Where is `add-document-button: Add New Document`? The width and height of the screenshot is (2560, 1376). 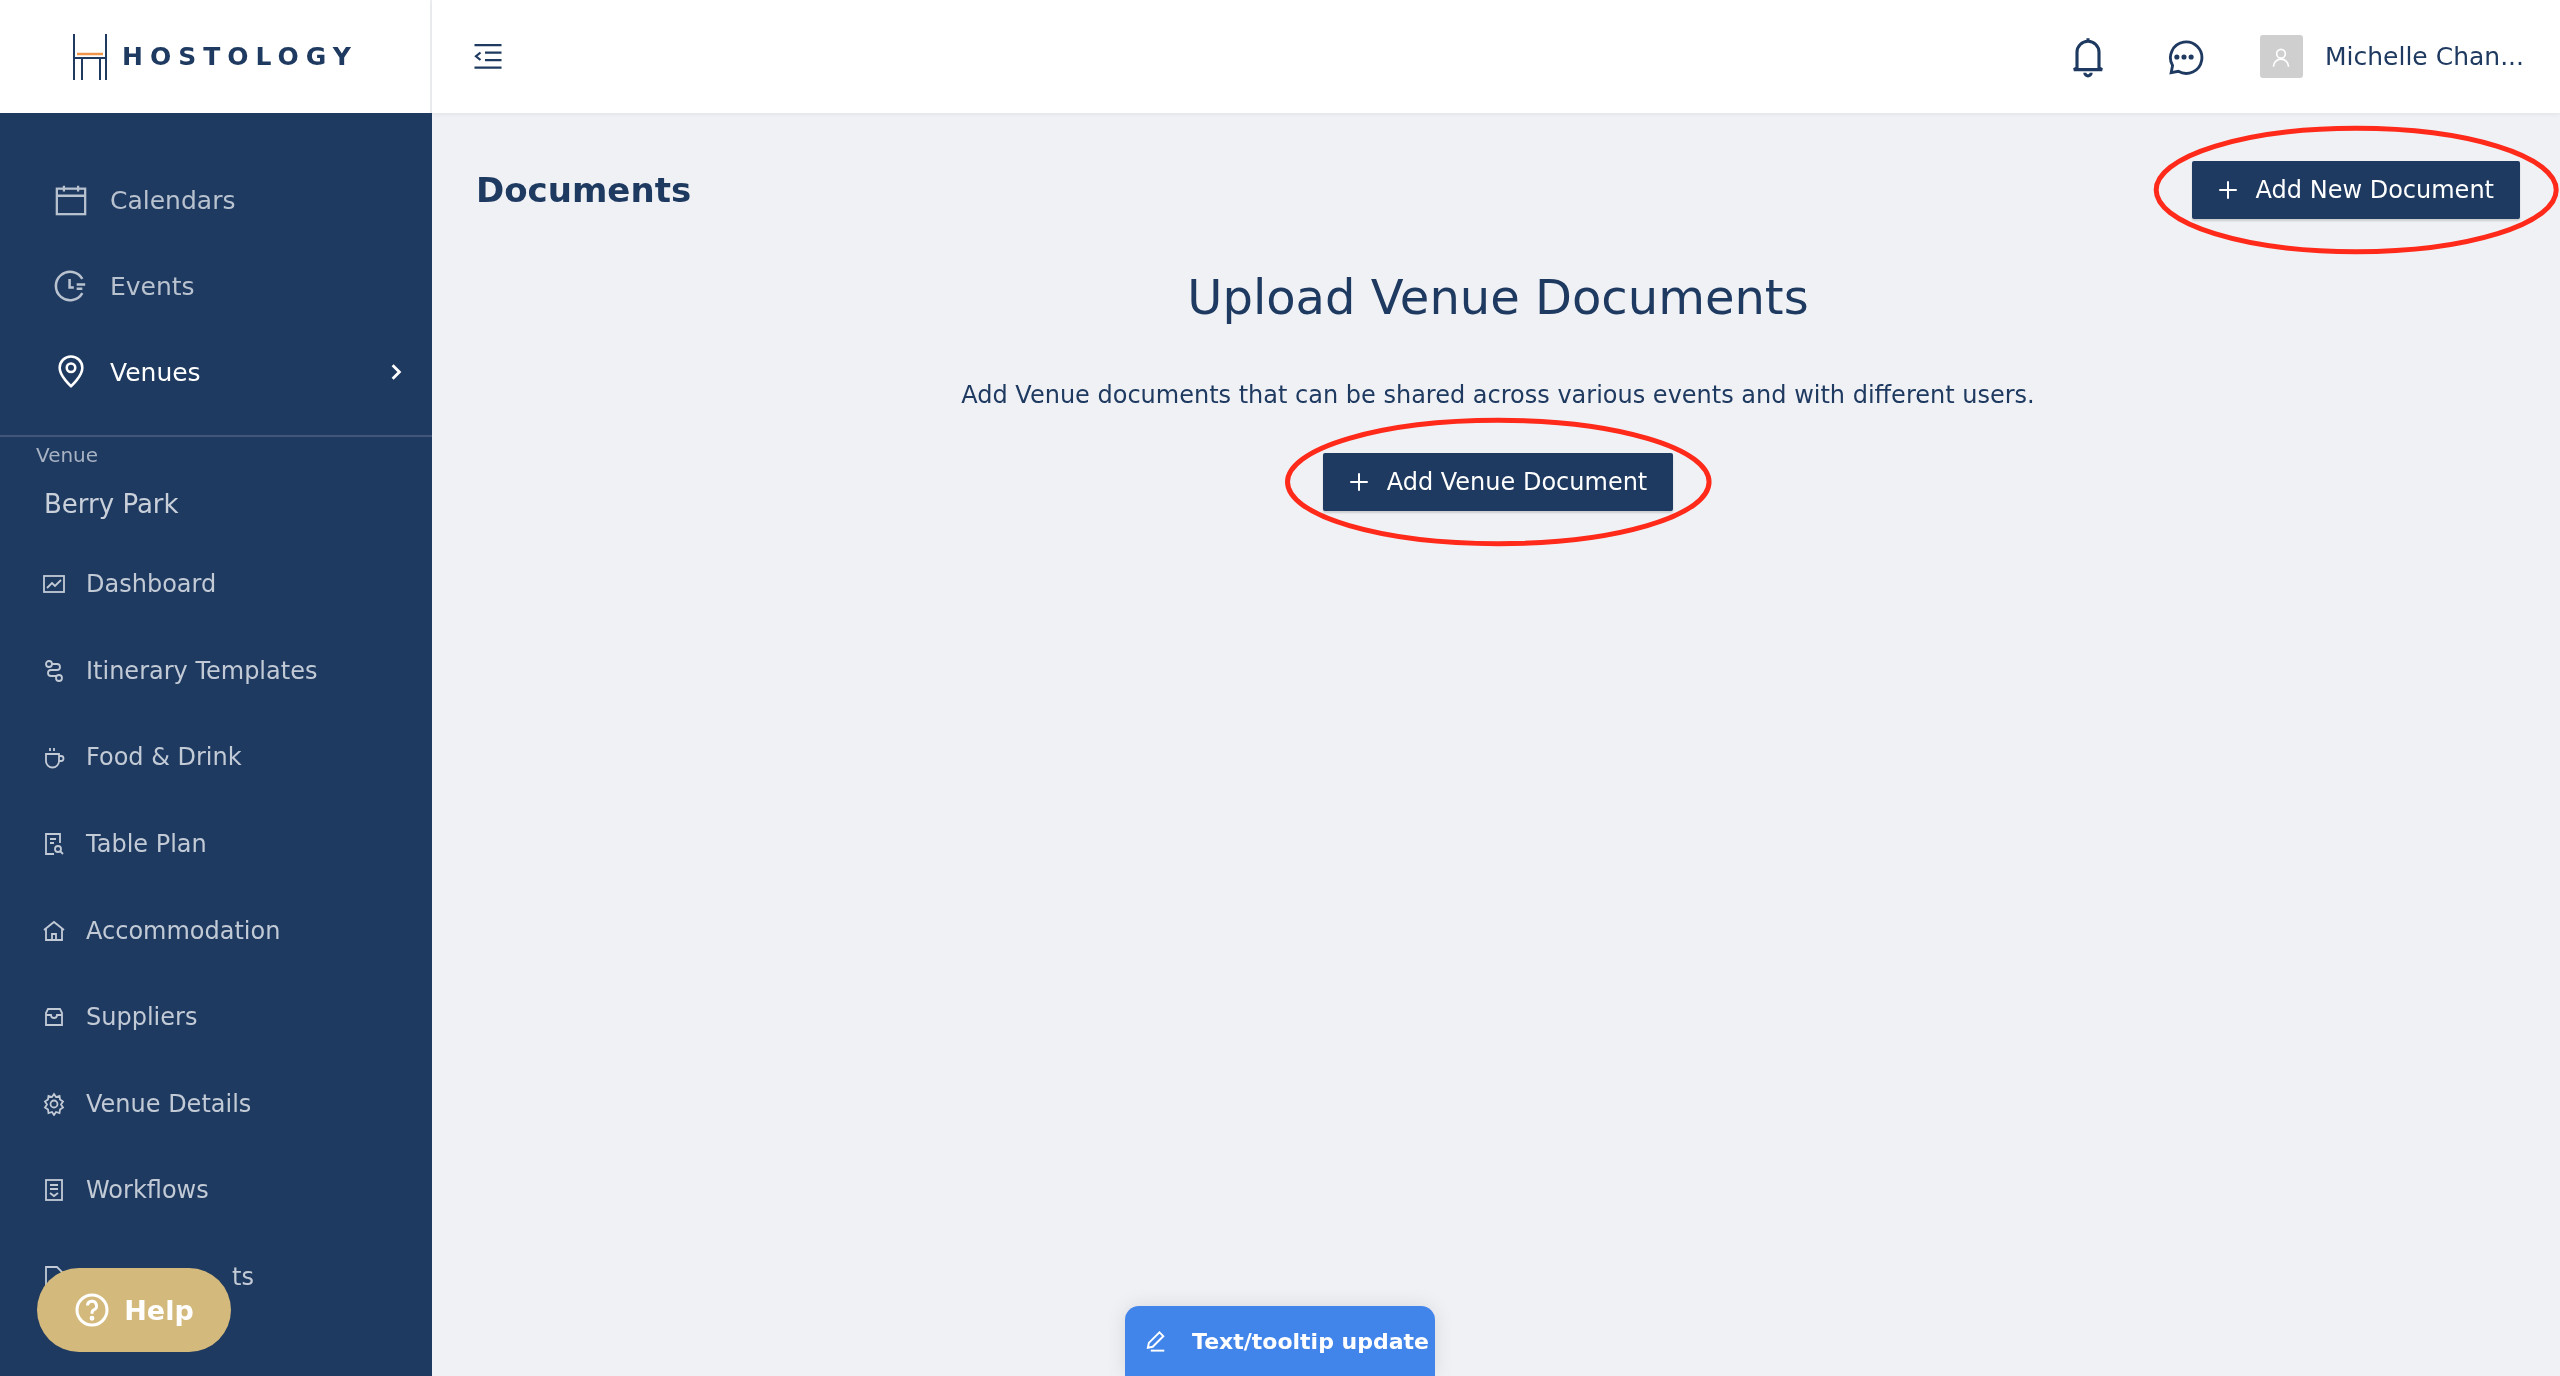
add-document-button: Add New Document is located at coordinates (2355, 190).